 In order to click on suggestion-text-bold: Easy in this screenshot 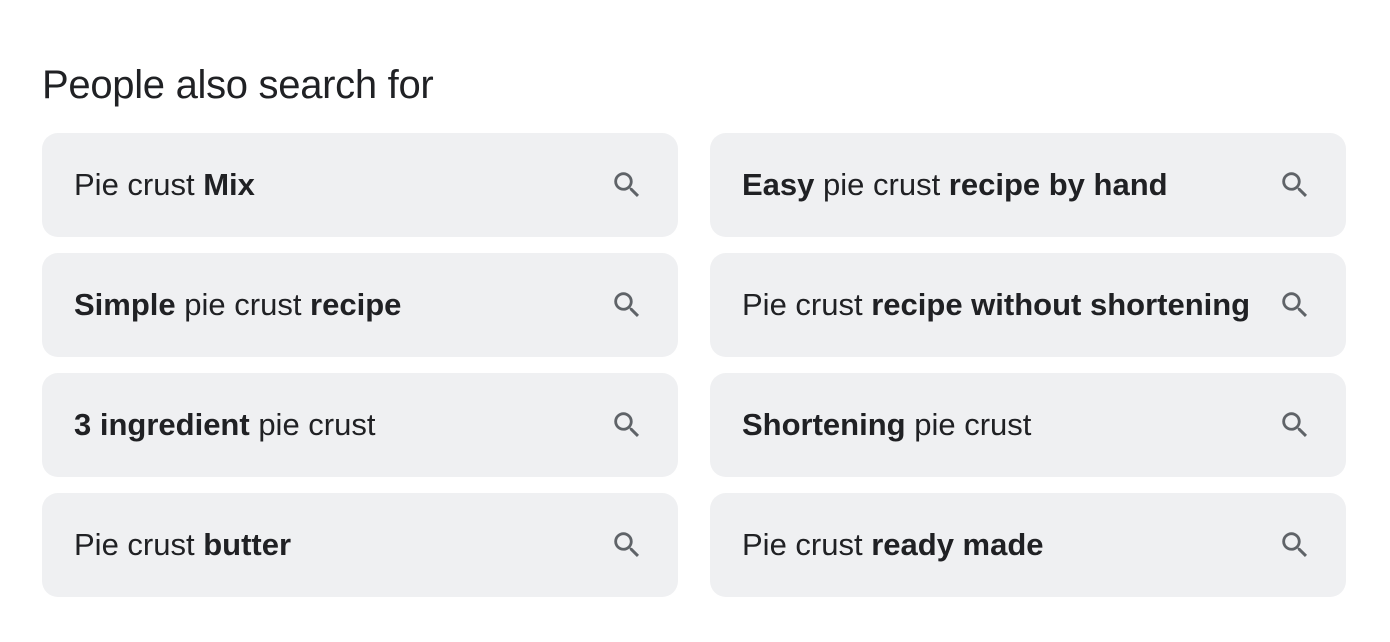, I will do `click(778, 184)`.